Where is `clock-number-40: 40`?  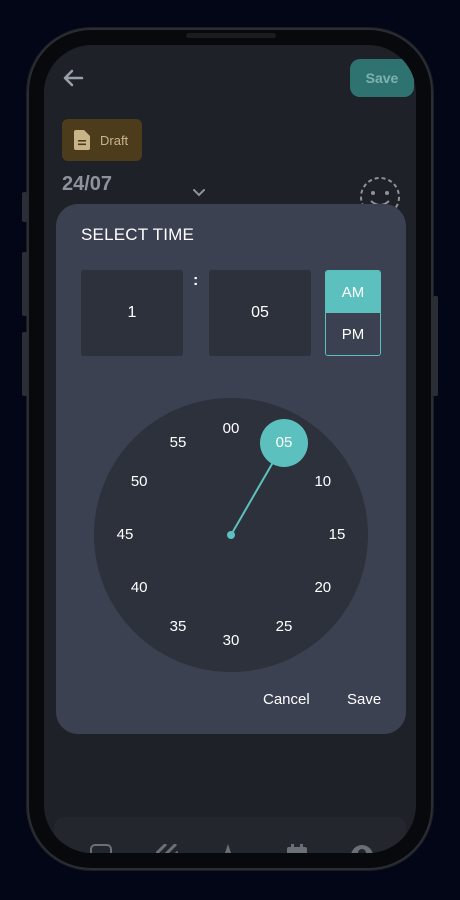
clock-number-40: 40 is located at coordinates (139, 588).